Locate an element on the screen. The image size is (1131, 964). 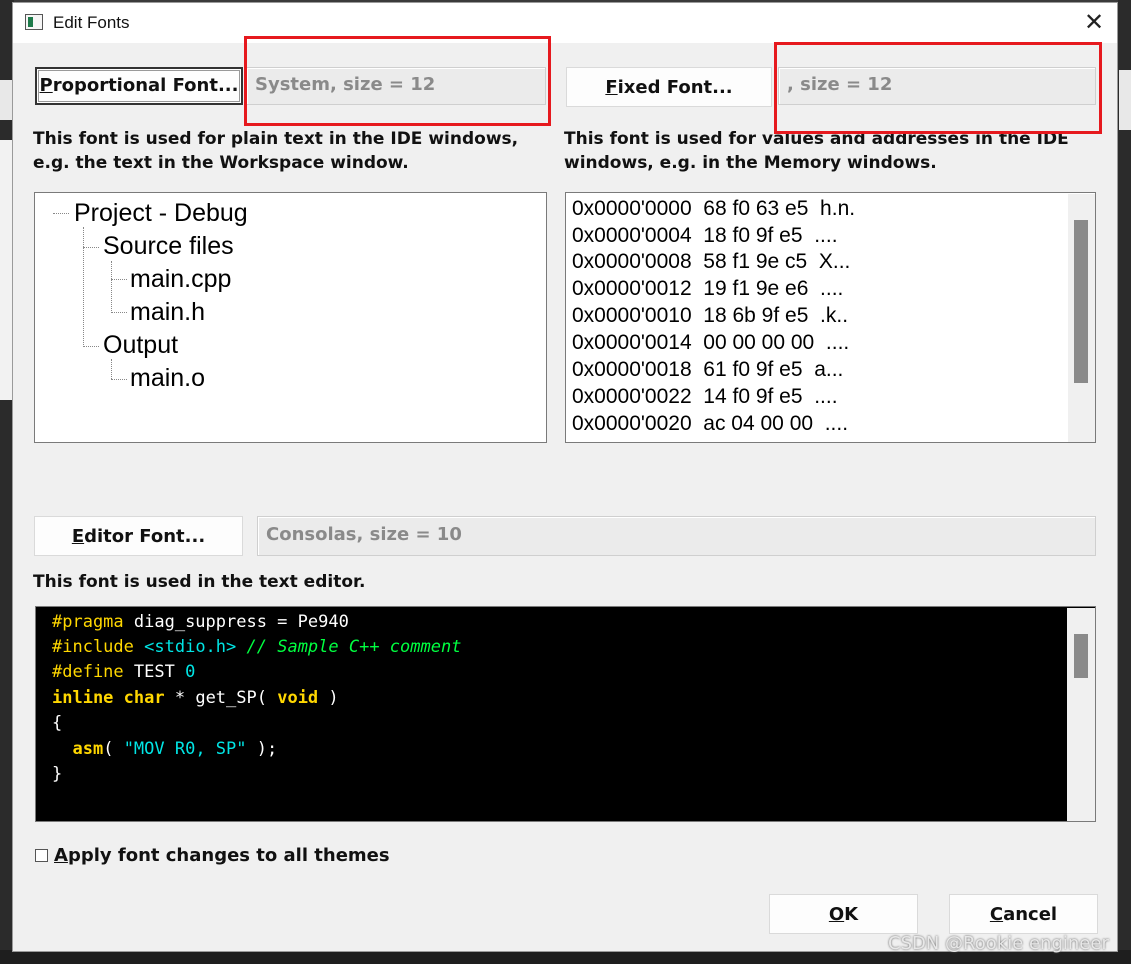
code-line: #pragma diag_suppress = Pe940 is located at coordinates (200, 622).